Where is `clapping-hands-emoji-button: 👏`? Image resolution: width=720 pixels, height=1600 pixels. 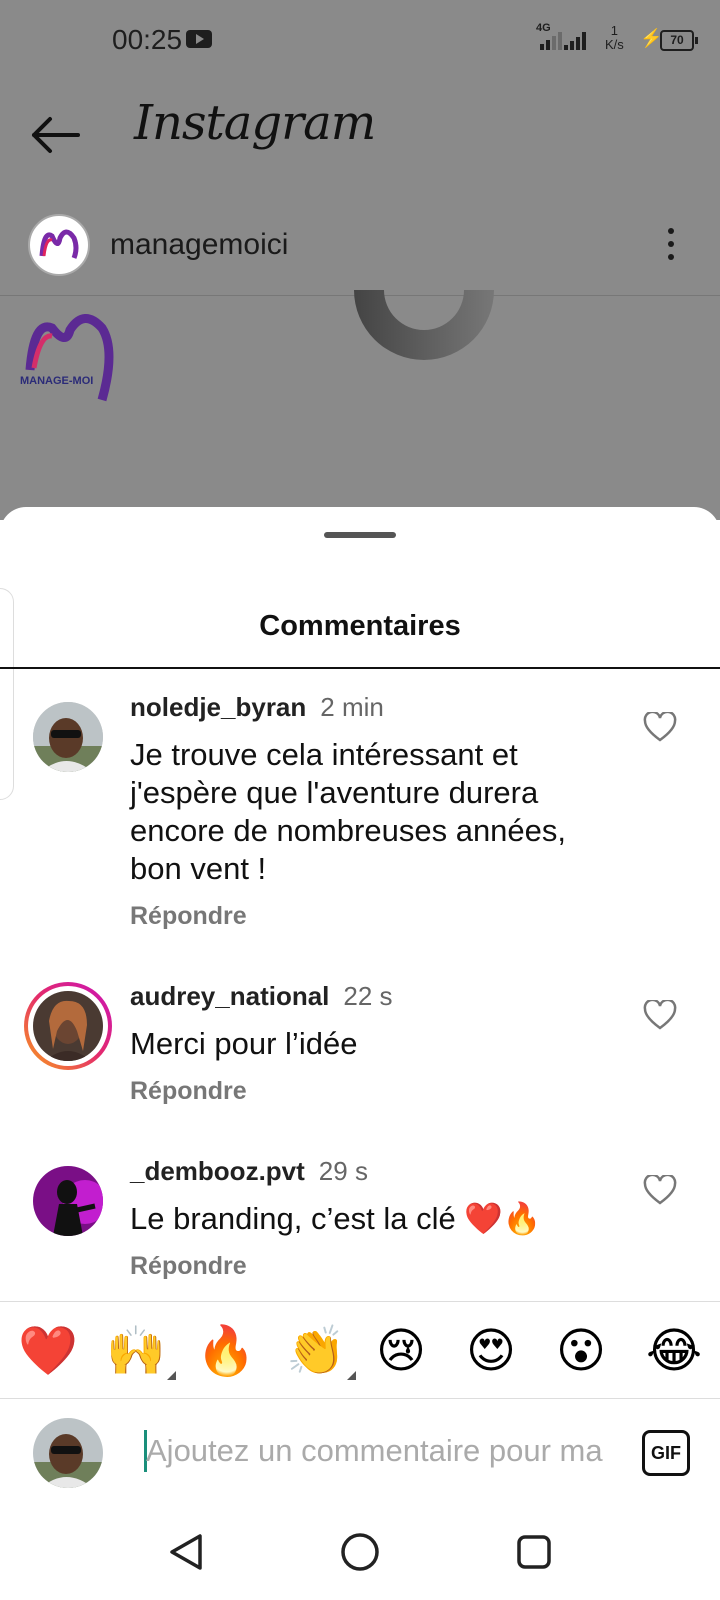 clapping-hands-emoji-button: 👏 is located at coordinates (321, 1351).